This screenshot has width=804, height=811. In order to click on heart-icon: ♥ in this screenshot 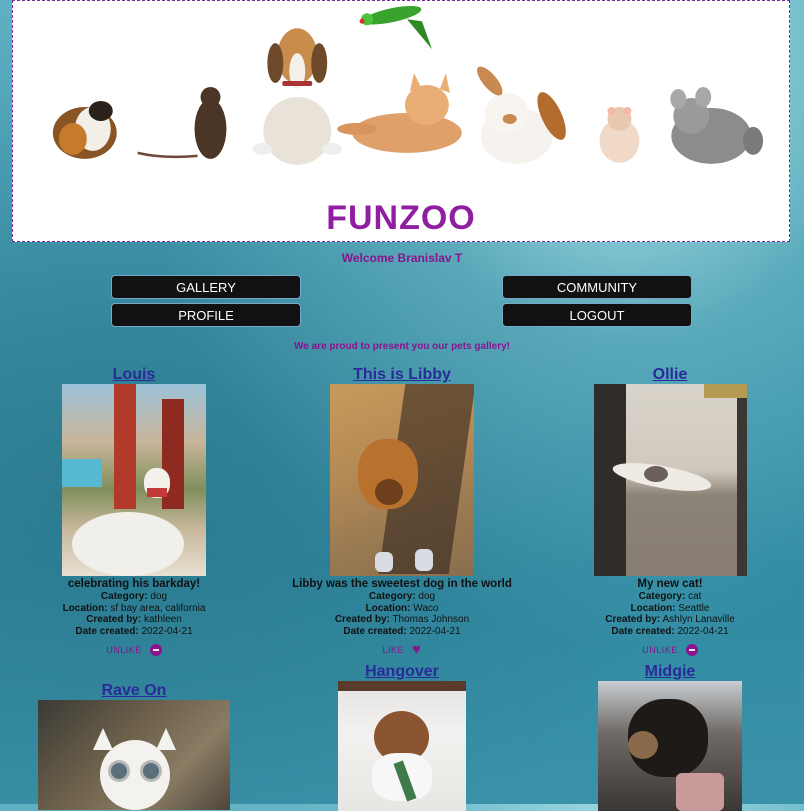, I will do `click(417, 649)`.